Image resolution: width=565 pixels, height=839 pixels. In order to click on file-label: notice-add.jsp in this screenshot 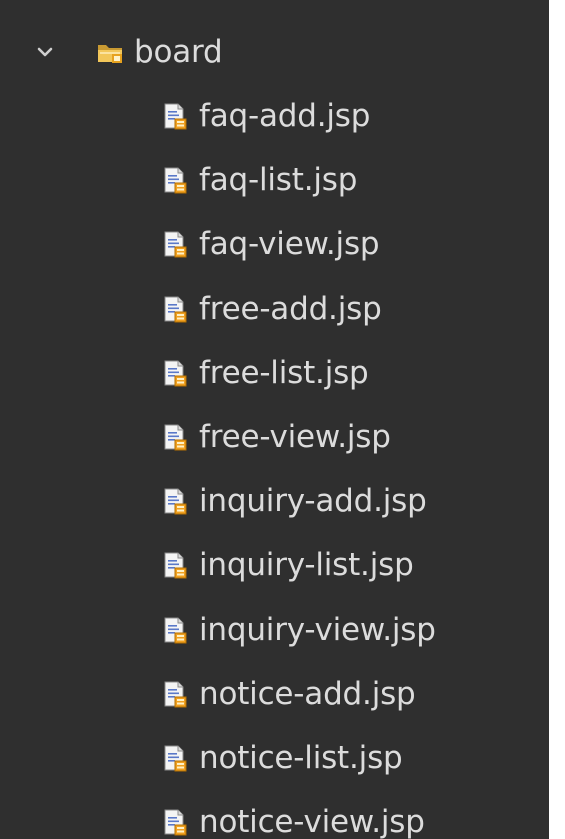, I will do `click(307, 693)`.